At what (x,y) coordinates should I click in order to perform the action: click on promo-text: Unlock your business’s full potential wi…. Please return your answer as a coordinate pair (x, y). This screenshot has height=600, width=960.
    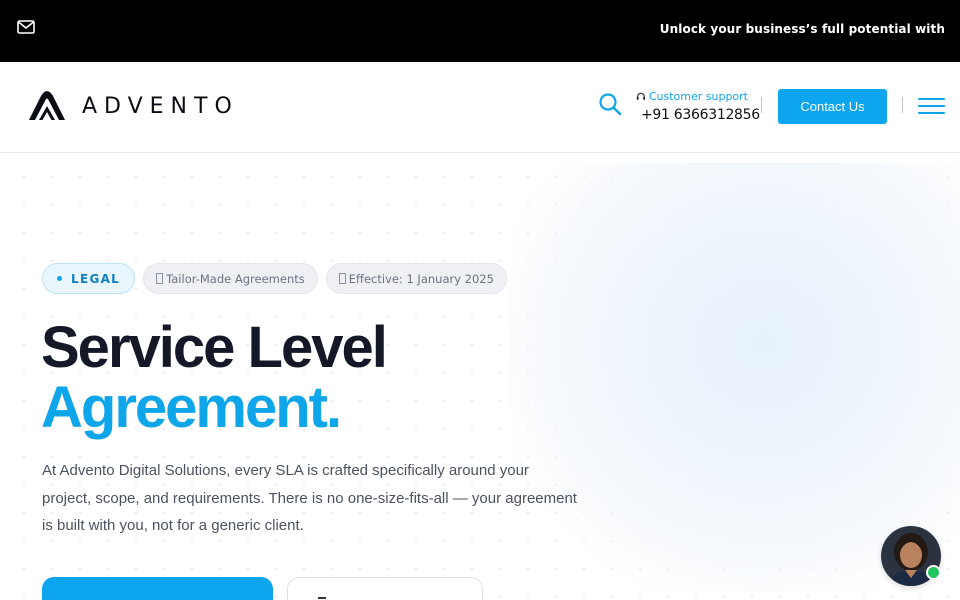
    Looking at the image, I should click on (802, 29).